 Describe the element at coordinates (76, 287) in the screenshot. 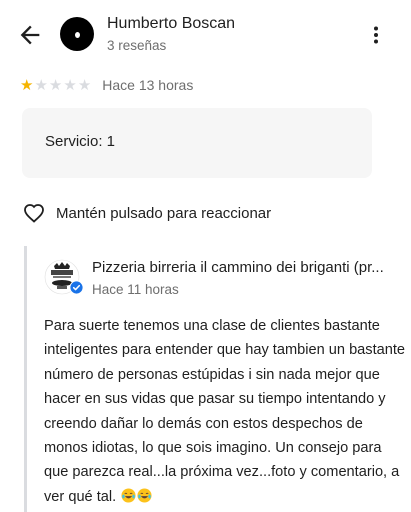

I see `verified-badge-icon` at that location.